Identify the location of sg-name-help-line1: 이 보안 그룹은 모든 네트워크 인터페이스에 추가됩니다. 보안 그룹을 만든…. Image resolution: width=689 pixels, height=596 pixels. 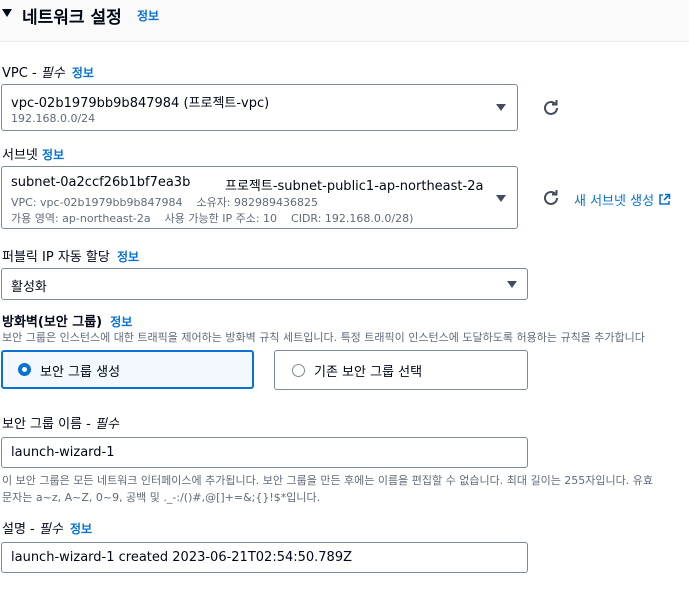
(328, 480).